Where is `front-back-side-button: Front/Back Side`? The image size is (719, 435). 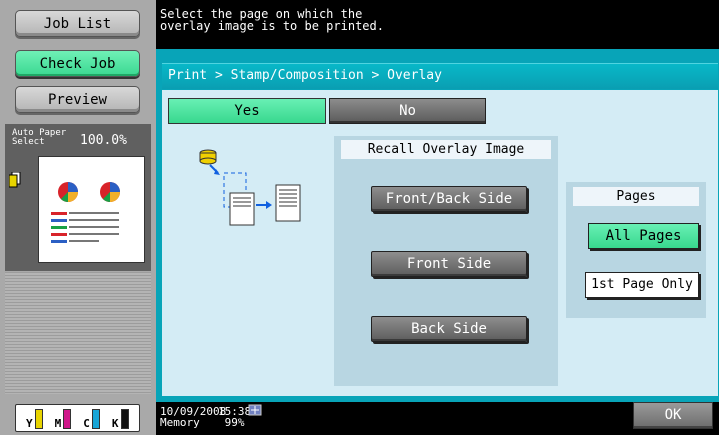 front-back-side-button: Front/Back Side is located at coordinates (449, 199).